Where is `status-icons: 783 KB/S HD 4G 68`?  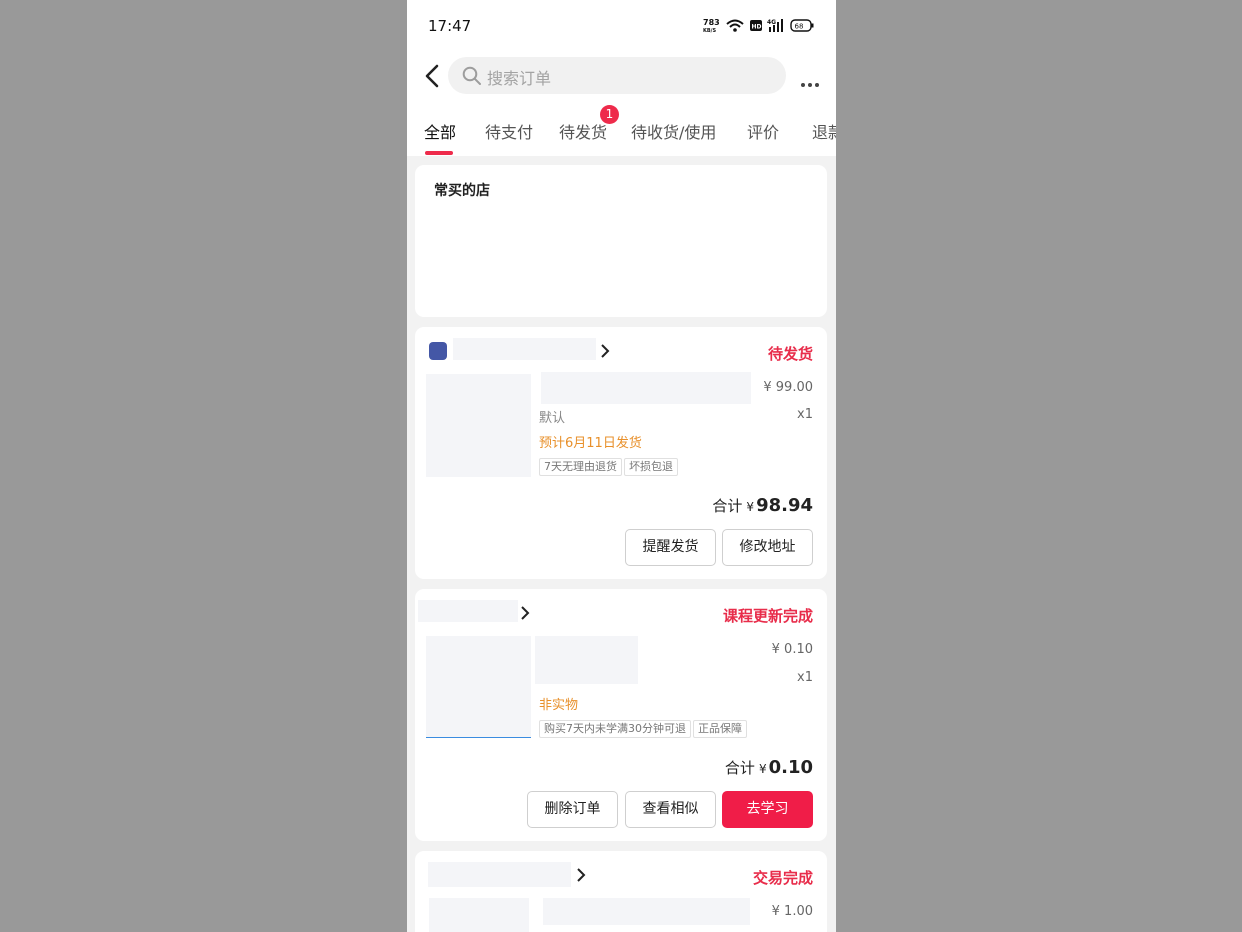
status-icons: 783 KB/S HD 4G 68 is located at coordinates (758, 26).